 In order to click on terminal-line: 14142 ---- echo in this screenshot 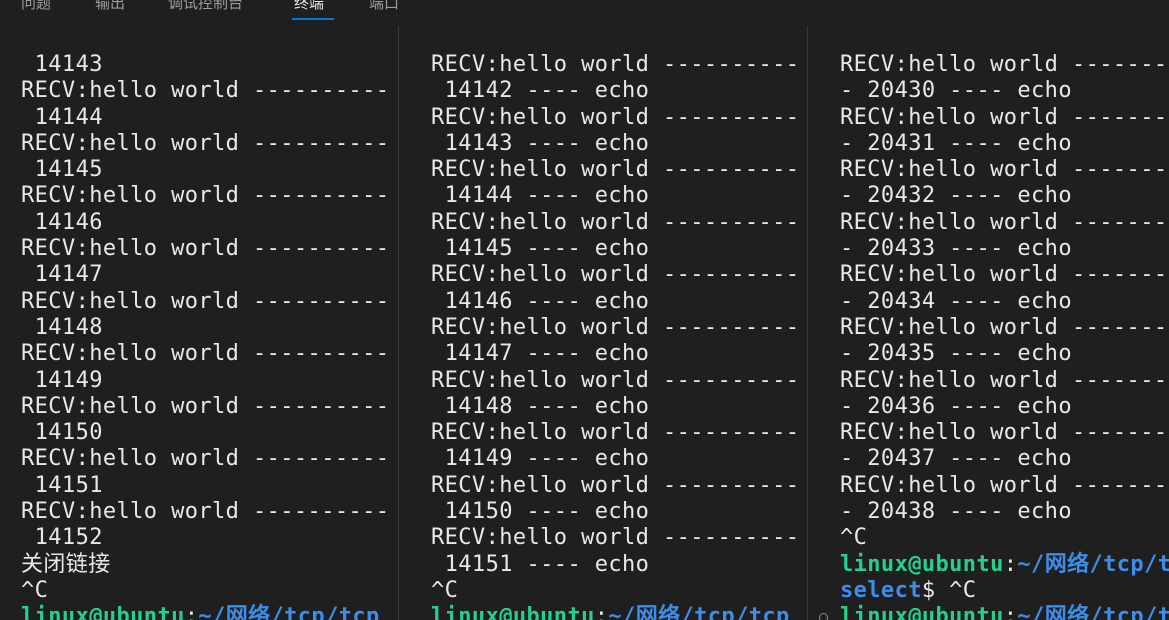, I will do `click(540, 91)`.